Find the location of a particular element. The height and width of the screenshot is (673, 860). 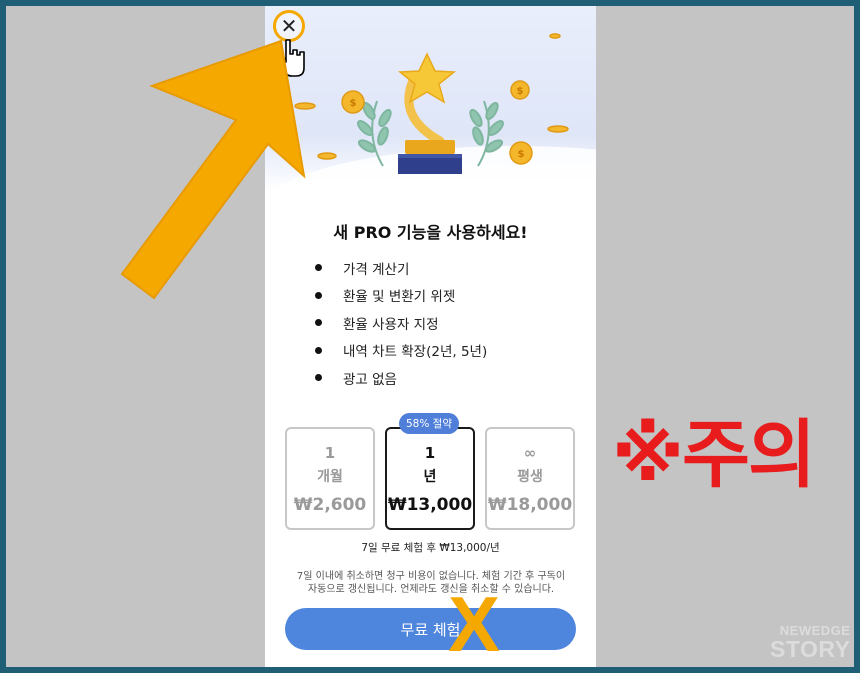

plan-unit: 년 is located at coordinates (430, 477).